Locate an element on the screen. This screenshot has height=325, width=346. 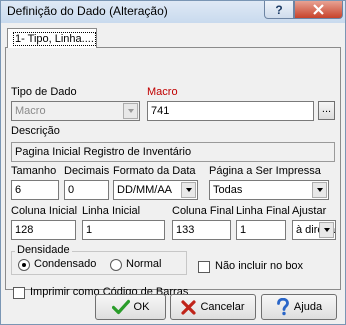
close-icon is located at coordinates (318, 9).